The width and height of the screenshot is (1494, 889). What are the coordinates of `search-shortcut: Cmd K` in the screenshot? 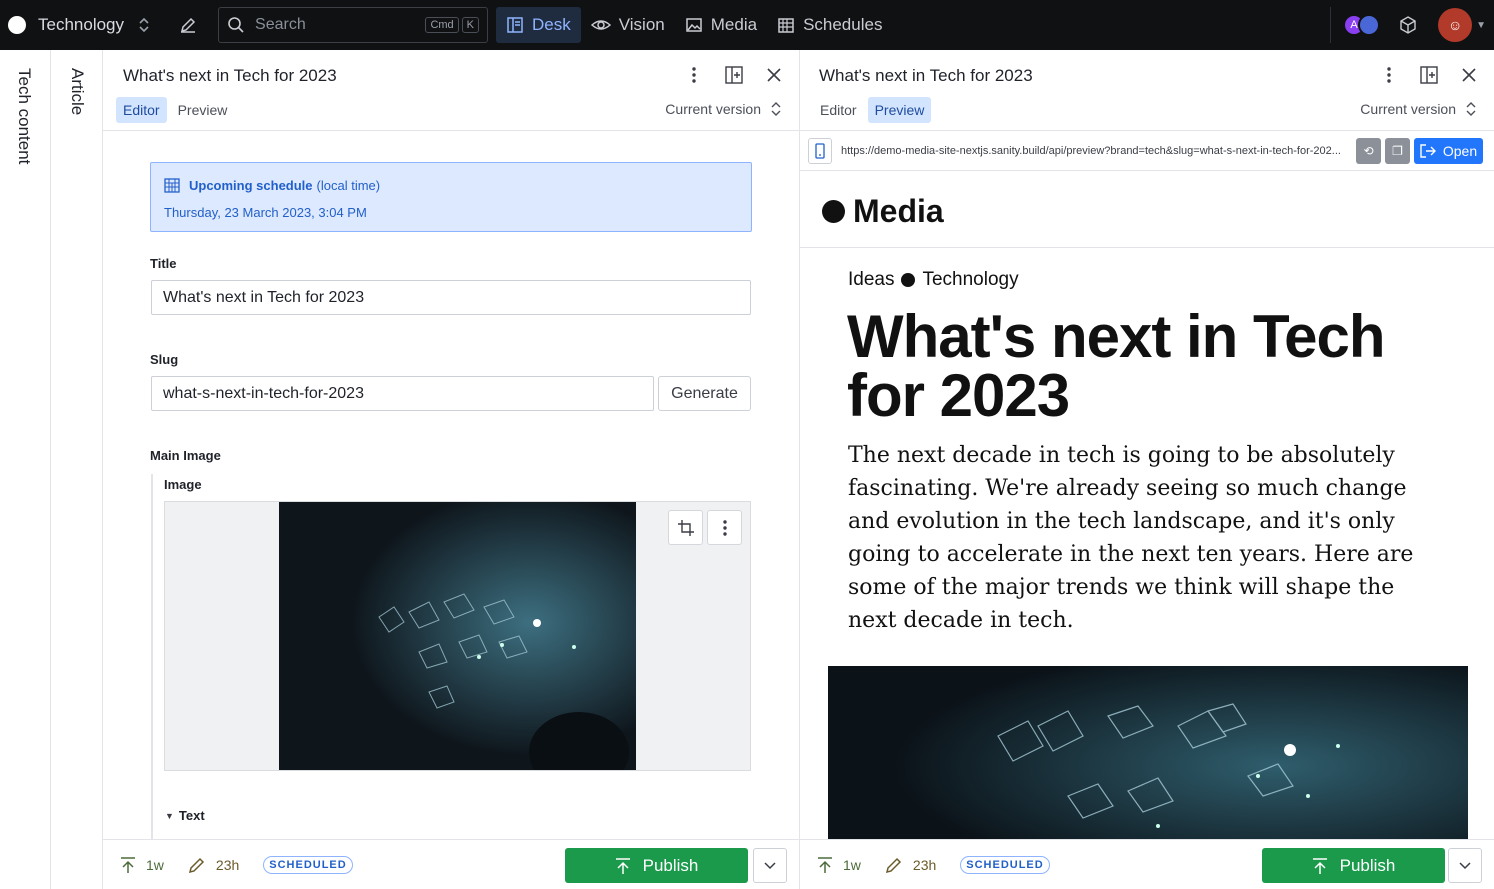 It's located at (452, 25).